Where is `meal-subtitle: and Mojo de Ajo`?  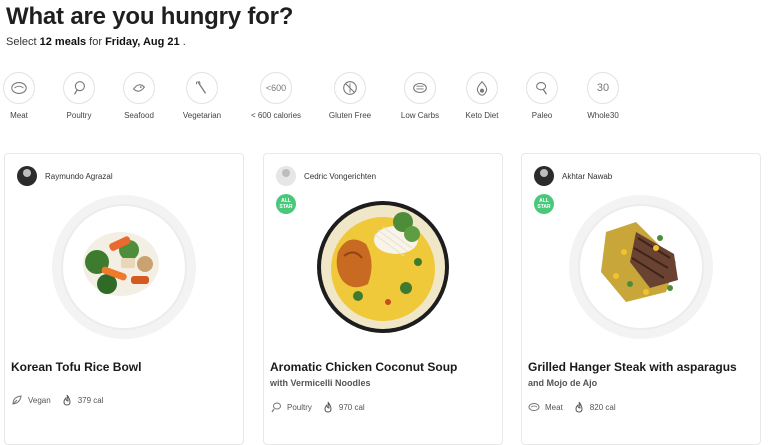
meal-subtitle: and Mojo de Ajo is located at coordinates (563, 383).